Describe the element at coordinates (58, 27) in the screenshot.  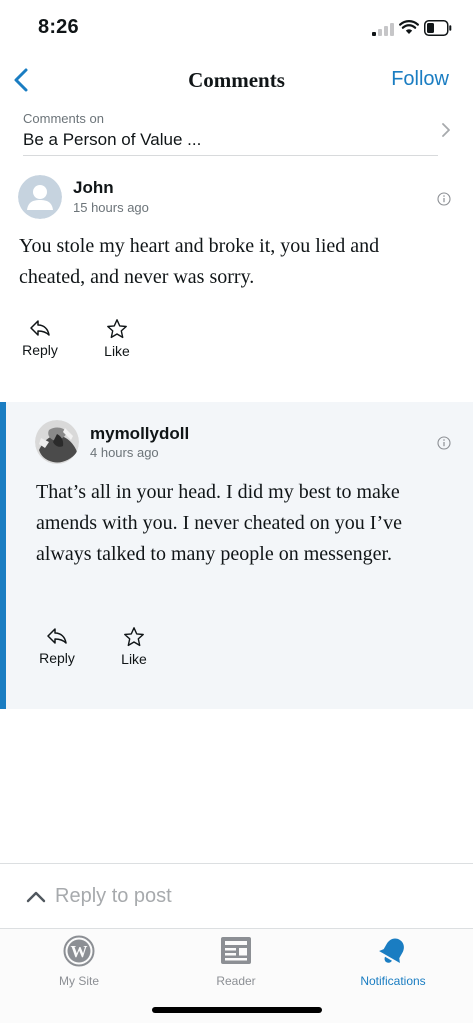
I see `status-time: 8:26` at that location.